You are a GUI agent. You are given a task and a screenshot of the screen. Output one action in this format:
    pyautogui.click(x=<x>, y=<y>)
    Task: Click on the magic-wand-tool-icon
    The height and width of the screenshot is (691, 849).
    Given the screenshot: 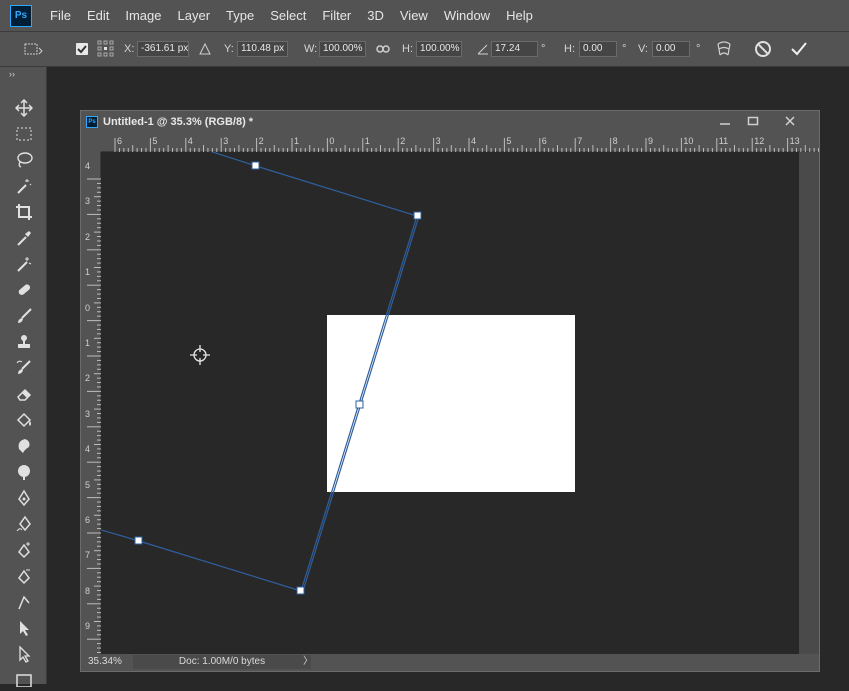 What is the action you would take?
    pyautogui.click(x=24, y=186)
    